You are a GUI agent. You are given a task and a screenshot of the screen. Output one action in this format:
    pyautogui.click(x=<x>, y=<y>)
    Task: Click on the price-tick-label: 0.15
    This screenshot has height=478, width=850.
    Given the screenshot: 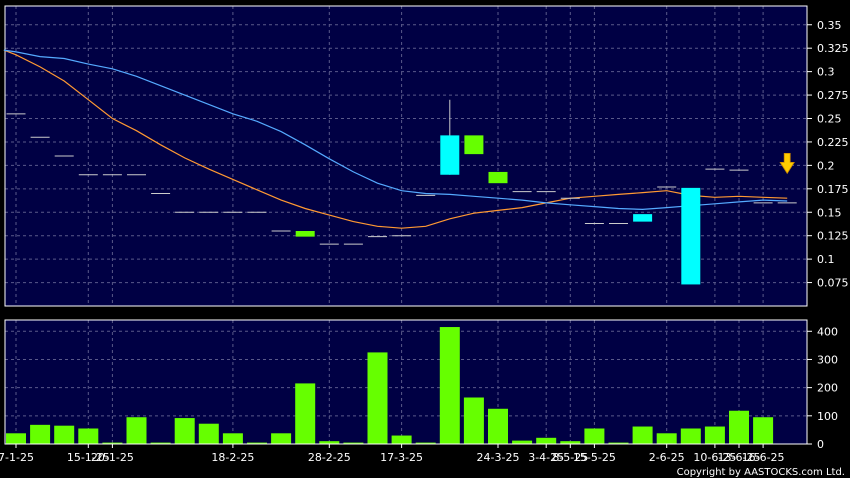 What is the action you would take?
    pyautogui.click(x=829, y=212)
    